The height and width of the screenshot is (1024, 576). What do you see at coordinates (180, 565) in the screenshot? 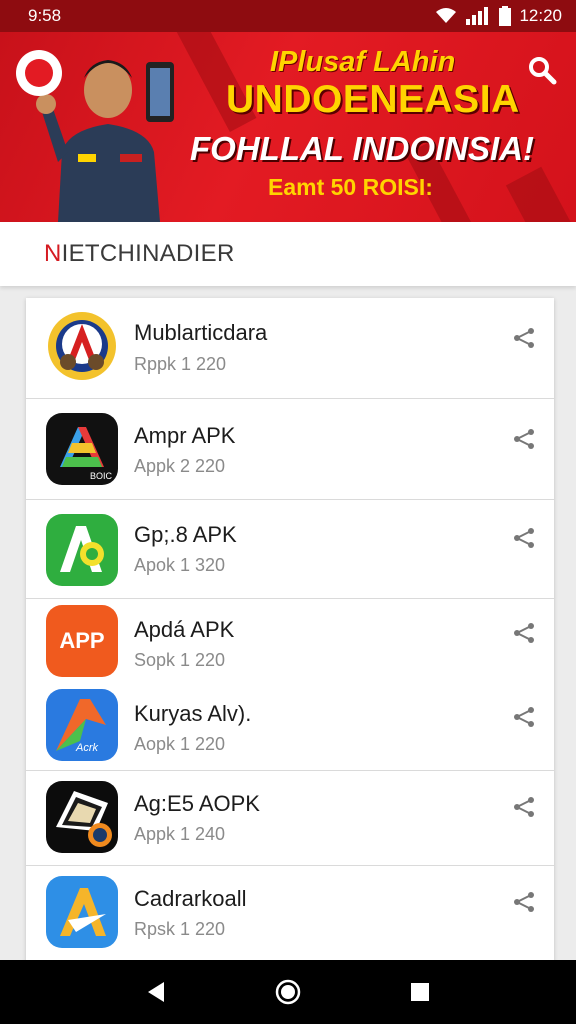
I see `app-version: Apok 1 320` at bounding box center [180, 565].